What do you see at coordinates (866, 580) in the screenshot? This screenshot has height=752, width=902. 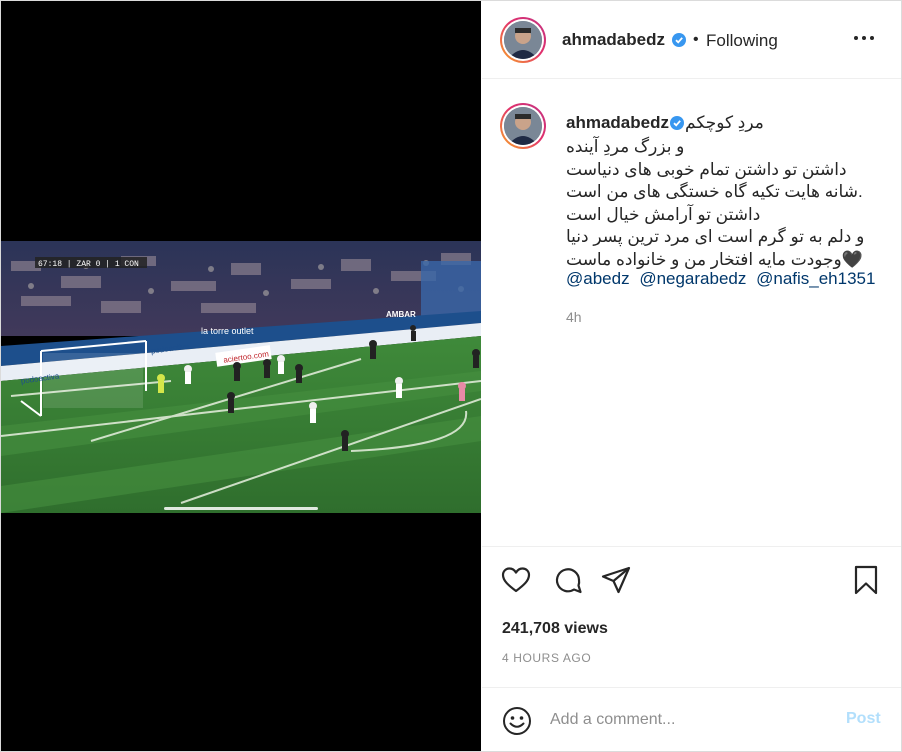 I see `bookmark-icon` at bounding box center [866, 580].